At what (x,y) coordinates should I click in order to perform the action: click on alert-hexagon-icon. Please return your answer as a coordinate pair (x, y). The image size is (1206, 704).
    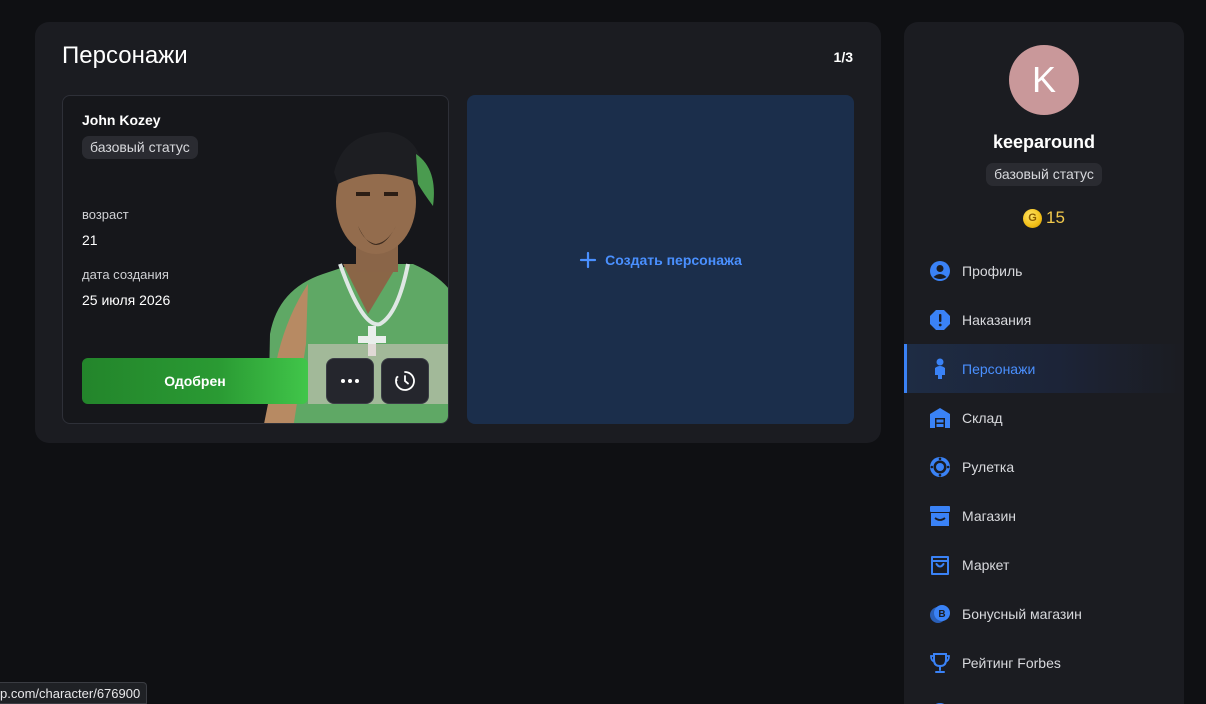
    Looking at the image, I should click on (940, 320).